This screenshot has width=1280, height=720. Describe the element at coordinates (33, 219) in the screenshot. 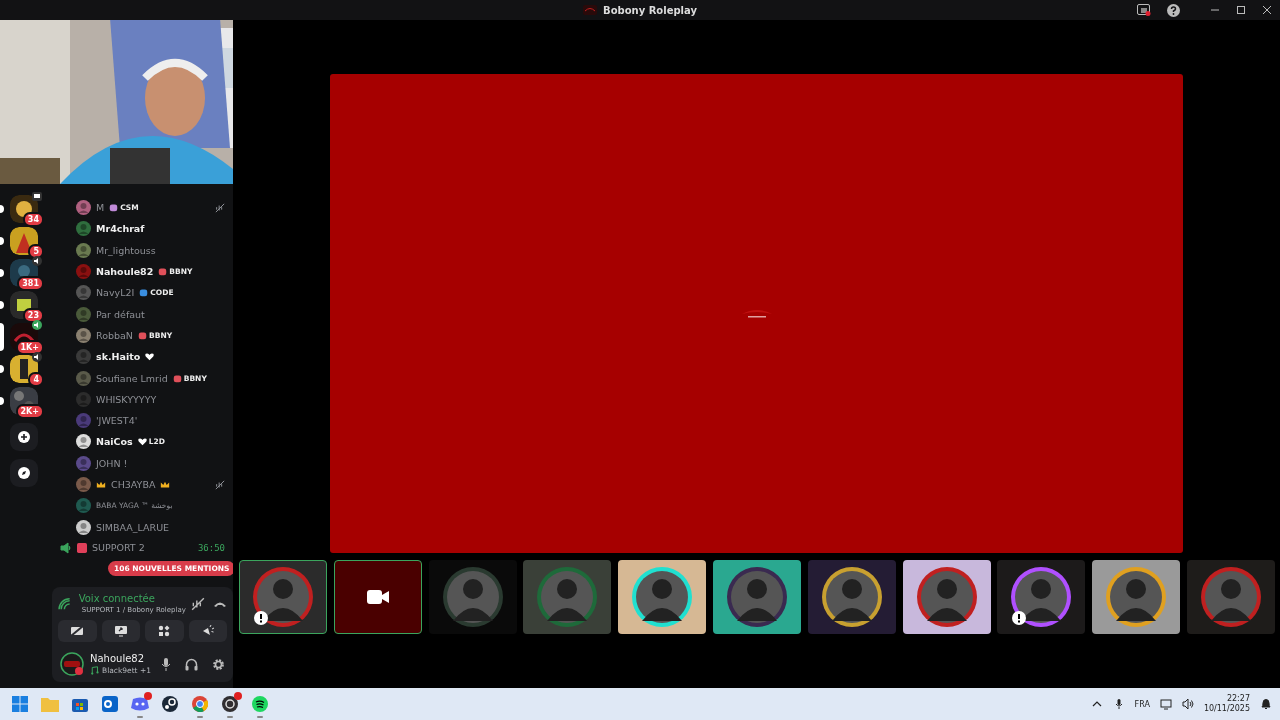

I see `mention-count: 34` at that location.